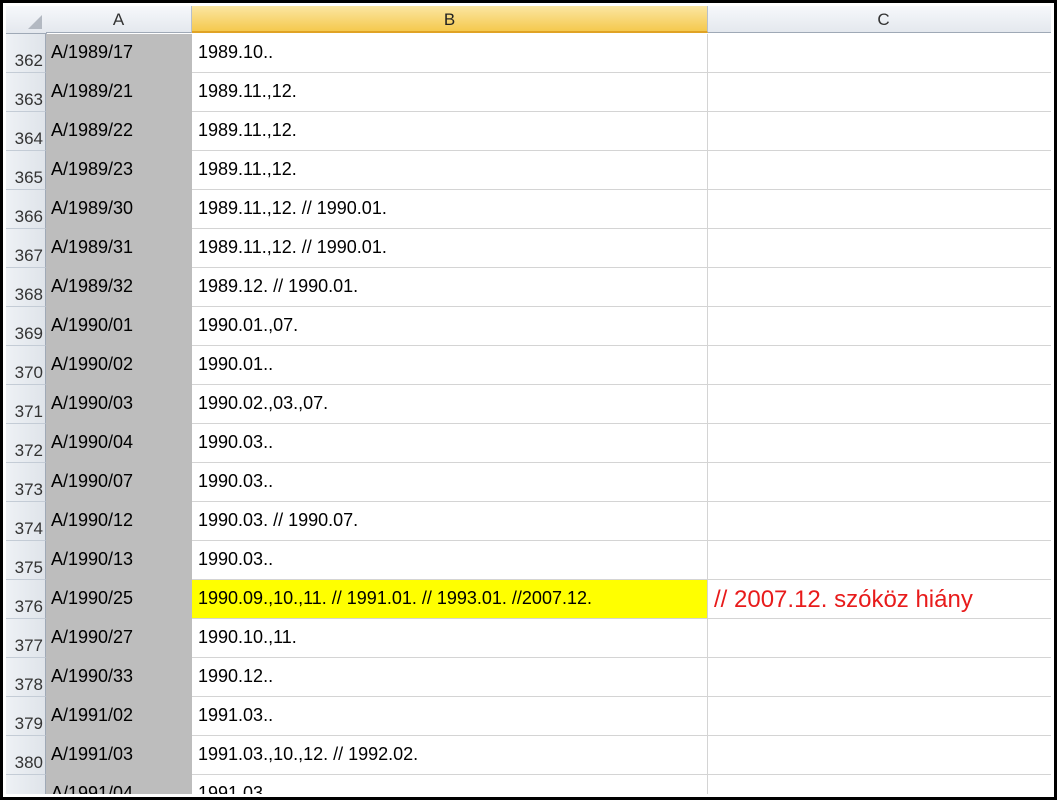 The width and height of the screenshot is (1057, 800). I want to click on cell-b: 1989.10.., so click(450, 53).